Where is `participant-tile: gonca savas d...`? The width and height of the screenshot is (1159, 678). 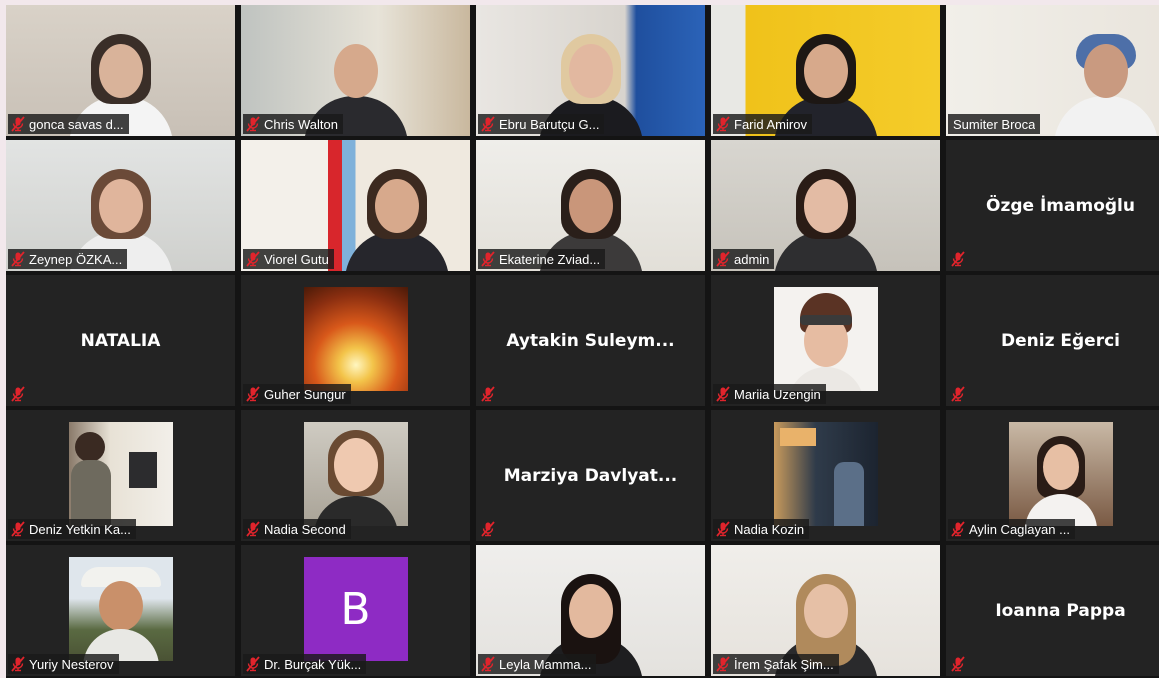 participant-tile: gonca savas d... is located at coordinates (120, 70).